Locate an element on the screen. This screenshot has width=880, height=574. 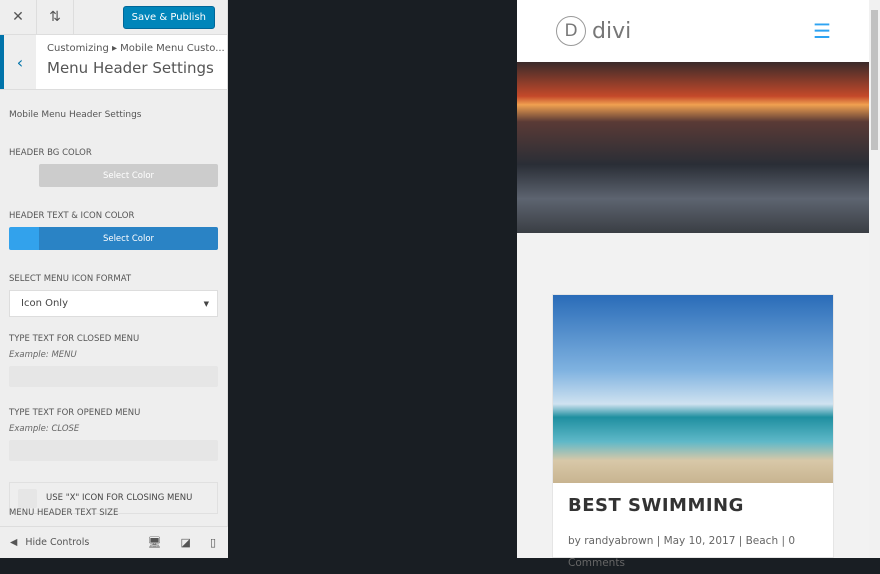
menu-icon-format-label: Select Menu Icon Format is located at coordinates (70, 279).